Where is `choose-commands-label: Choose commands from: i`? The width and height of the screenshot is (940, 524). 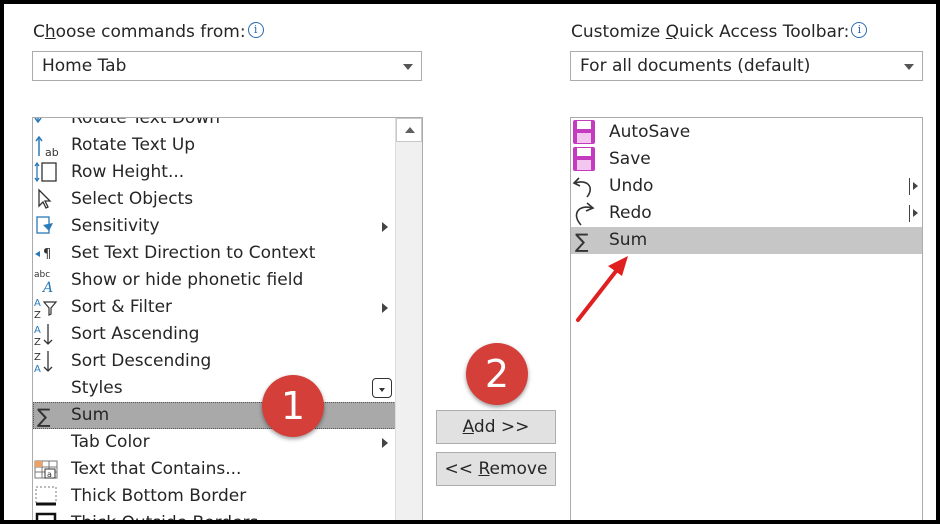
choose-commands-label: Choose commands from: i is located at coordinates (148, 32).